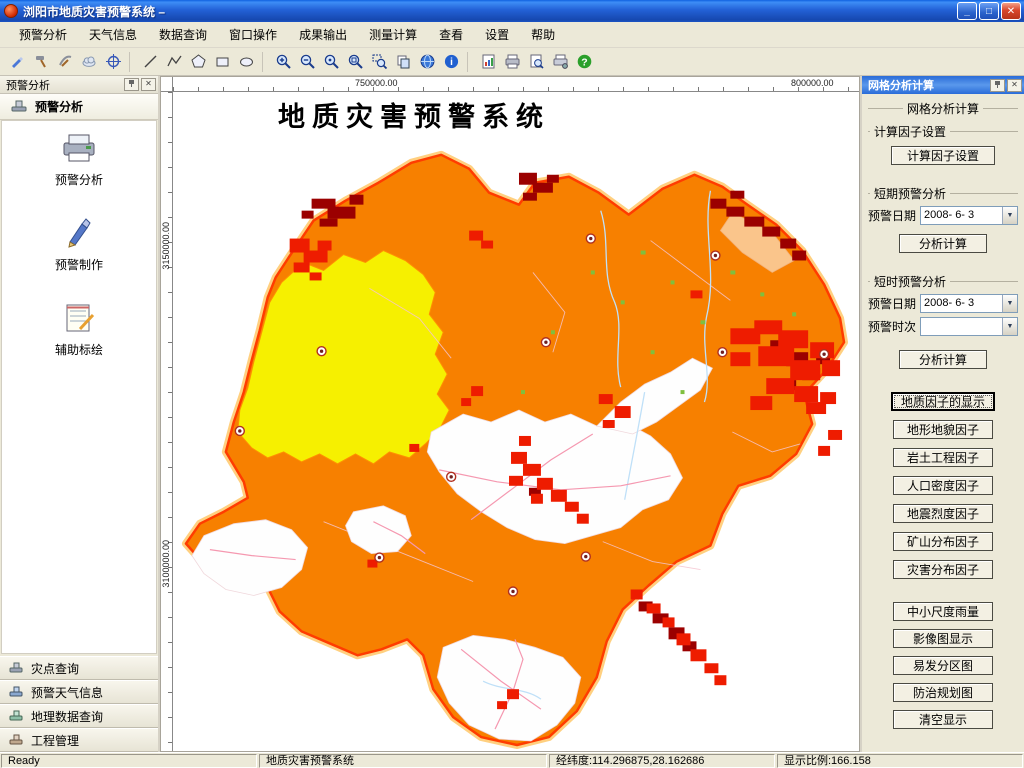  Describe the element at coordinates (79, 233) in the screenshot. I see `pen-icon` at that location.